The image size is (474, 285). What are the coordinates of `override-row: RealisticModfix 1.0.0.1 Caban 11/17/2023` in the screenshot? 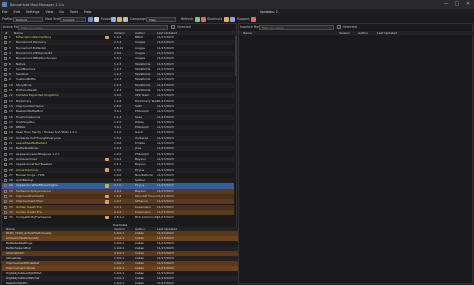 It's located at (120, 283).